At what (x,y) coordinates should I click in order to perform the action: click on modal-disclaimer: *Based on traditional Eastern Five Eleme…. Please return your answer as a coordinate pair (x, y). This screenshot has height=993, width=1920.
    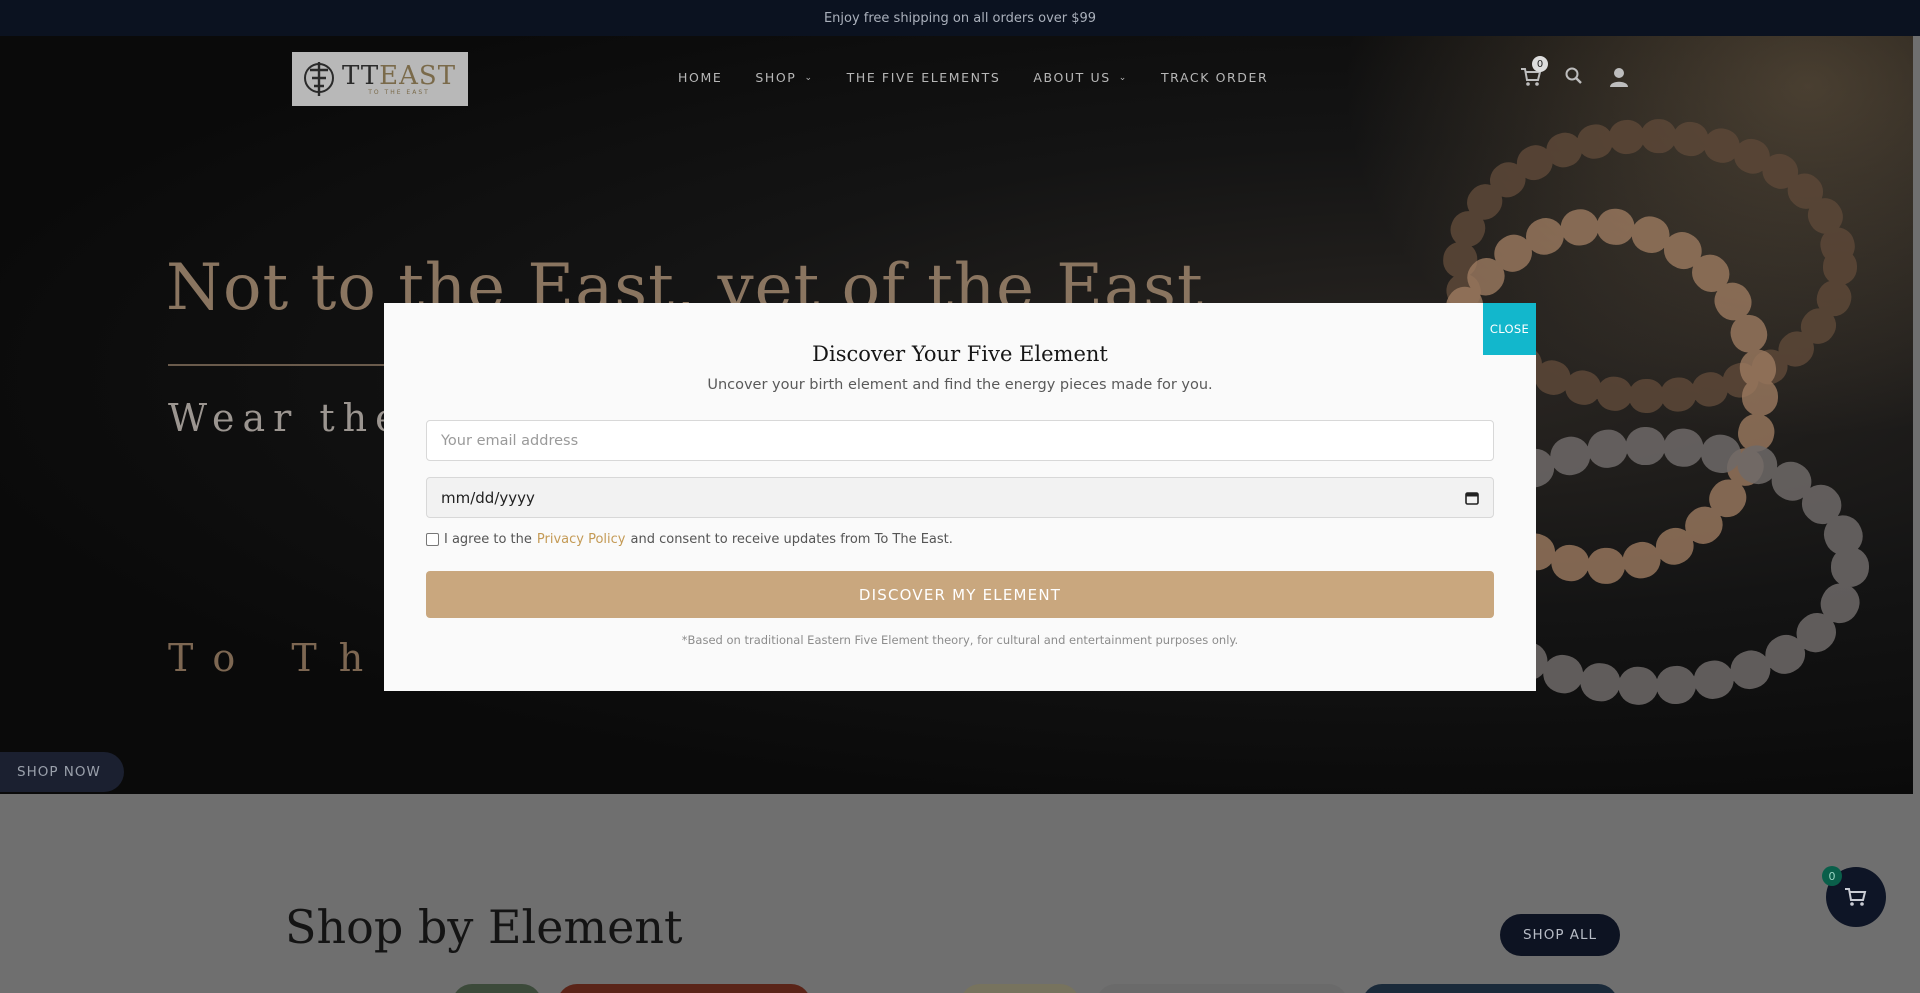
    Looking at the image, I should click on (960, 640).